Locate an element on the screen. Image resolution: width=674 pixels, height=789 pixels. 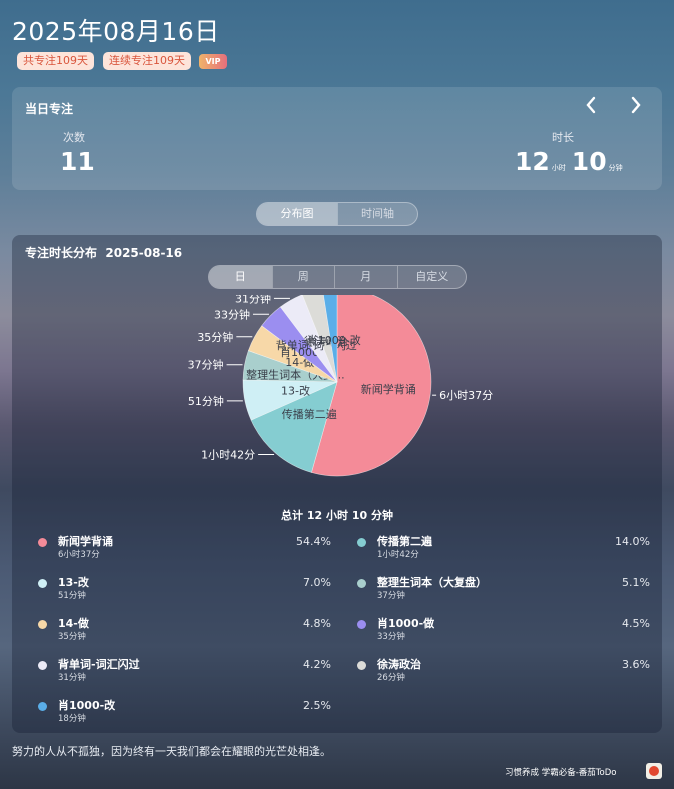
legend-percent: 54.4% is located at coordinates (313, 541).